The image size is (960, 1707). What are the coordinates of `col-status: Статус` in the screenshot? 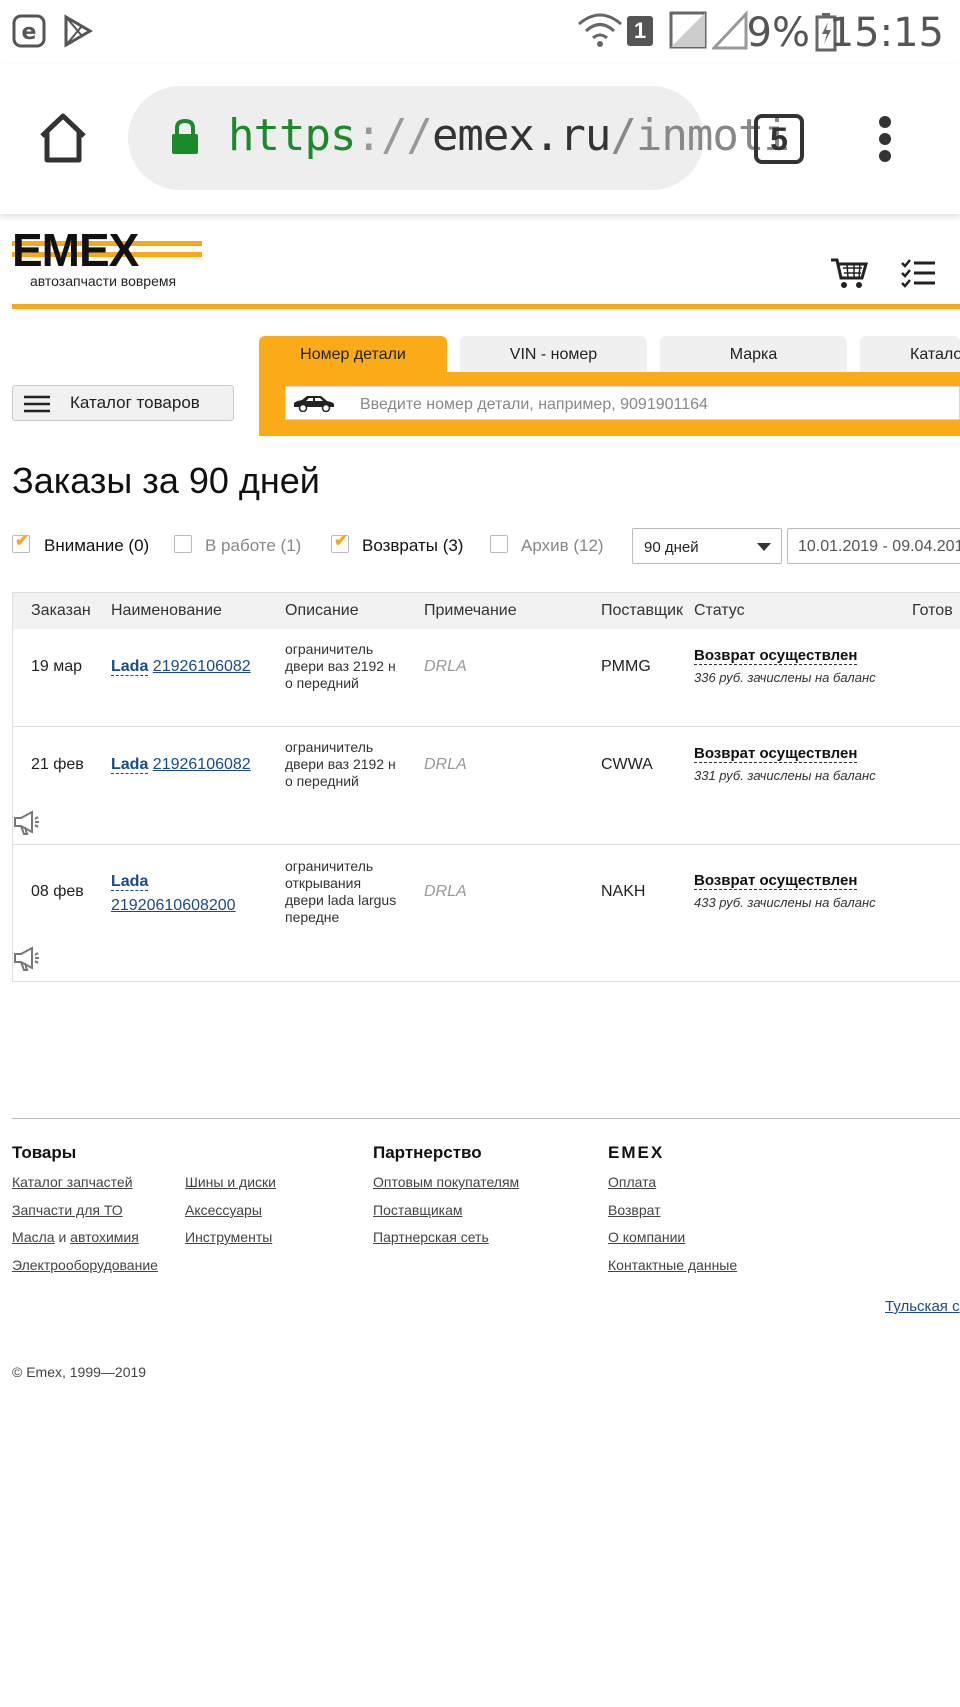 It's located at (719, 611).